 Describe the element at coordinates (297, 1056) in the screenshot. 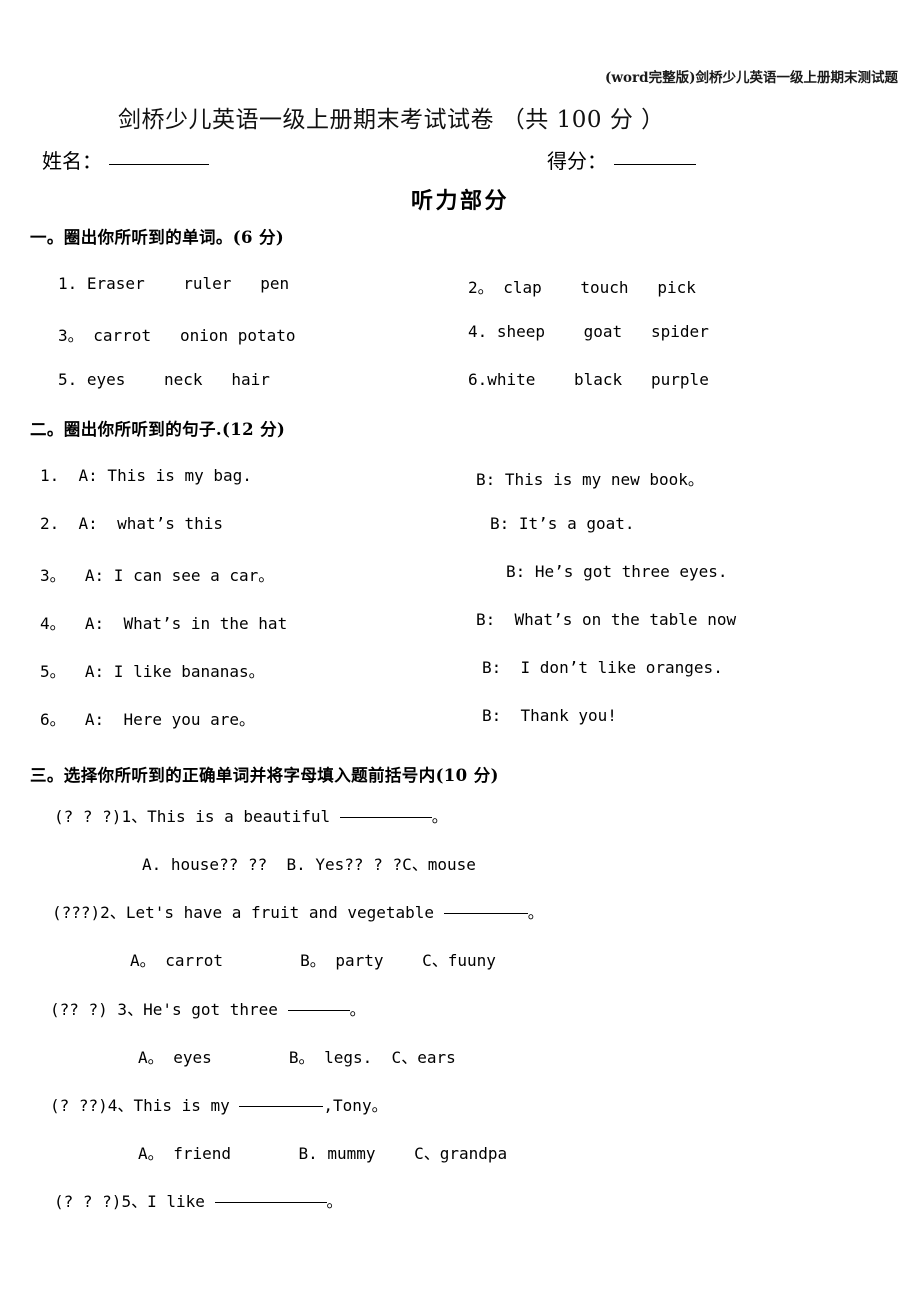

I see `section3-options: A。 eyes B。 legs. C、ears` at that location.